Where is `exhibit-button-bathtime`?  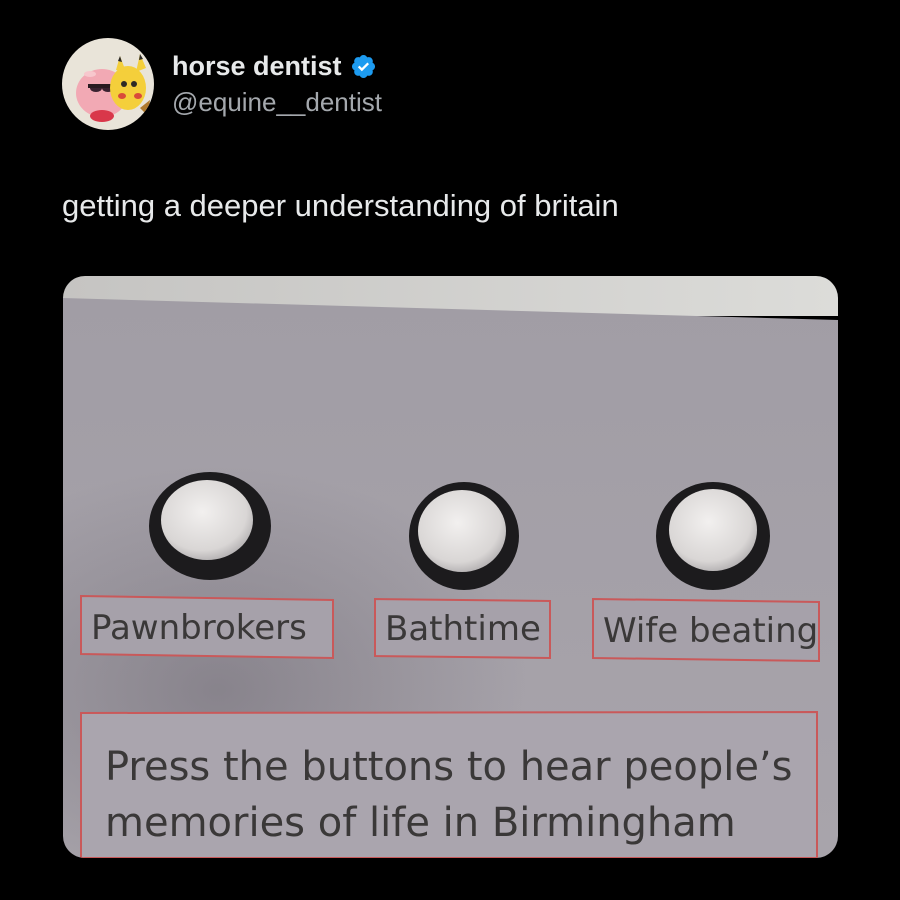
exhibit-button-bathtime is located at coordinates (464, 536).